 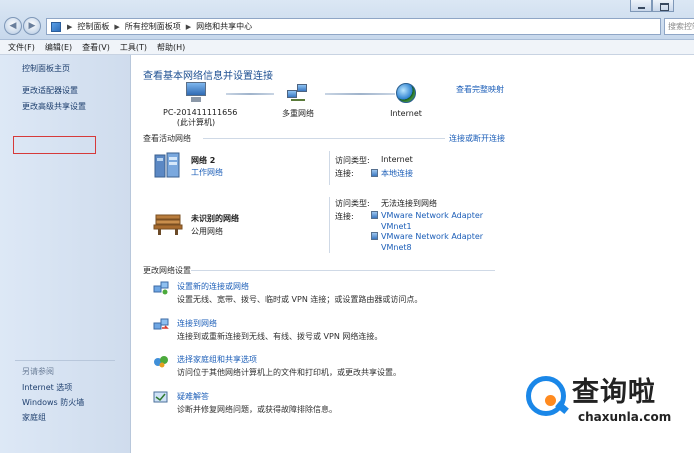 What do you see at coordinates (396, 226) in the screenshot?
I see `vmnet1-link-line2: VMnet1` at bounding box center [396, 226].